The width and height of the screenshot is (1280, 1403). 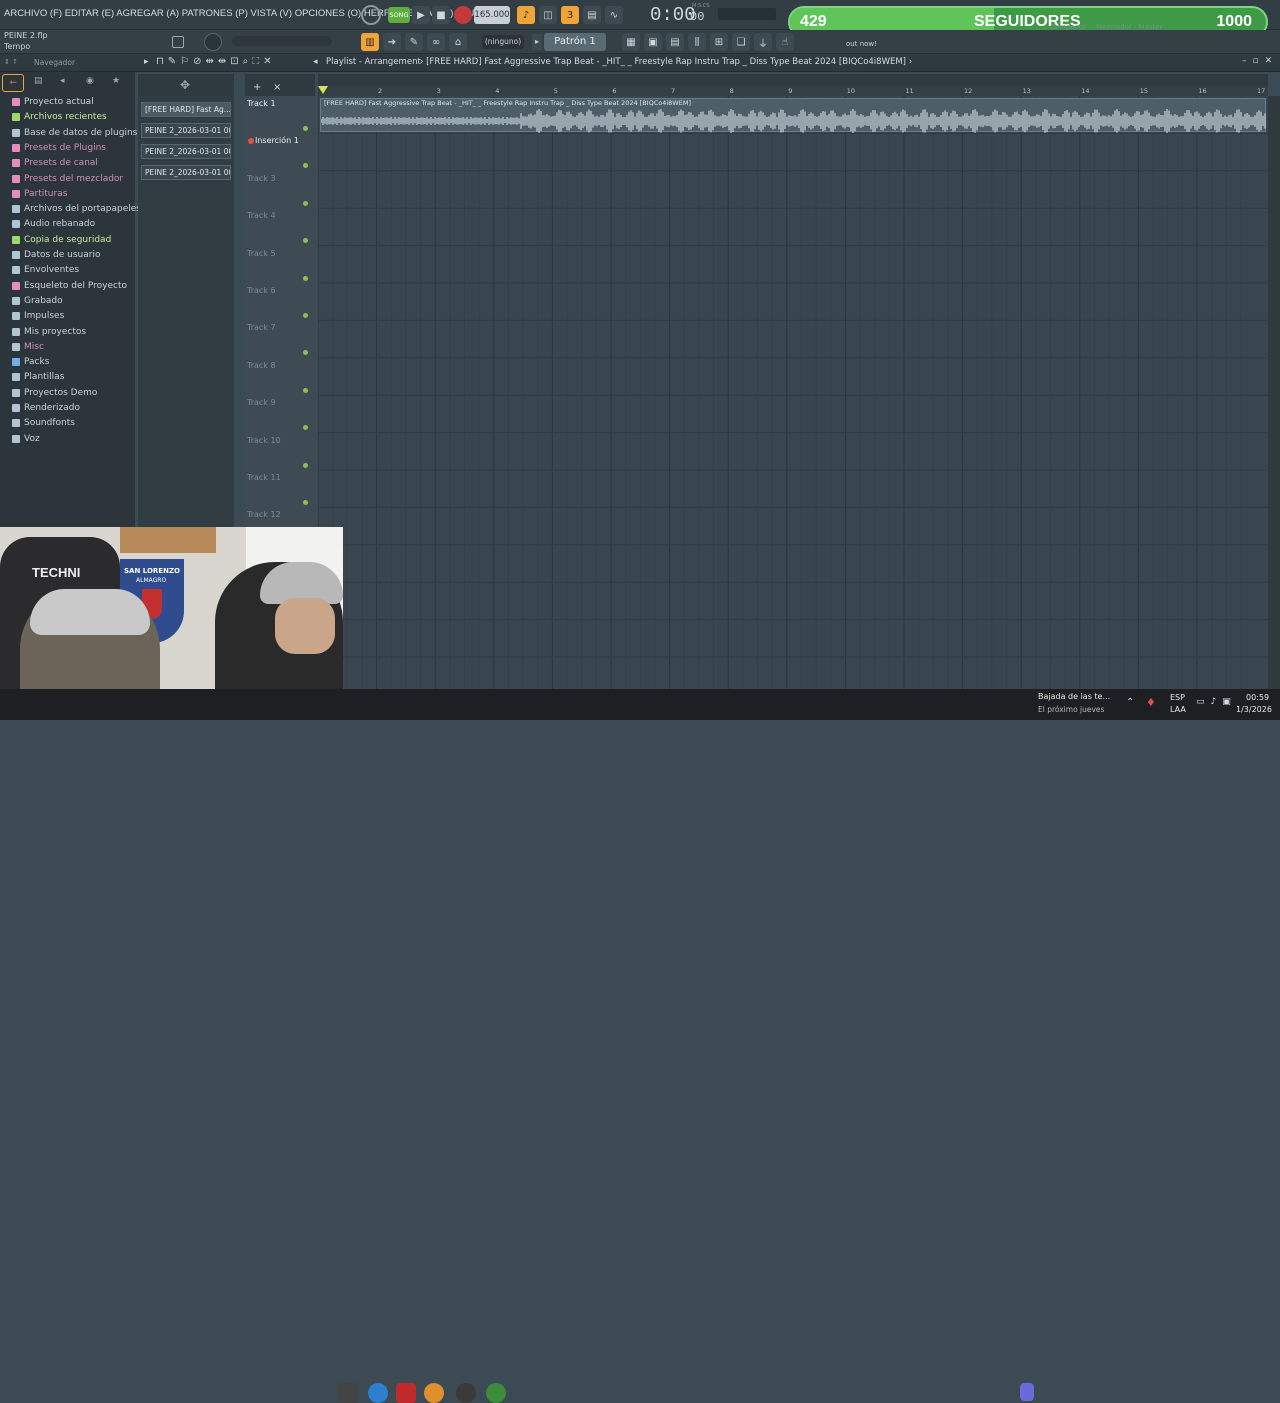 I want to click on pattern-prev-button: ▸, so click(x=537, y=42).